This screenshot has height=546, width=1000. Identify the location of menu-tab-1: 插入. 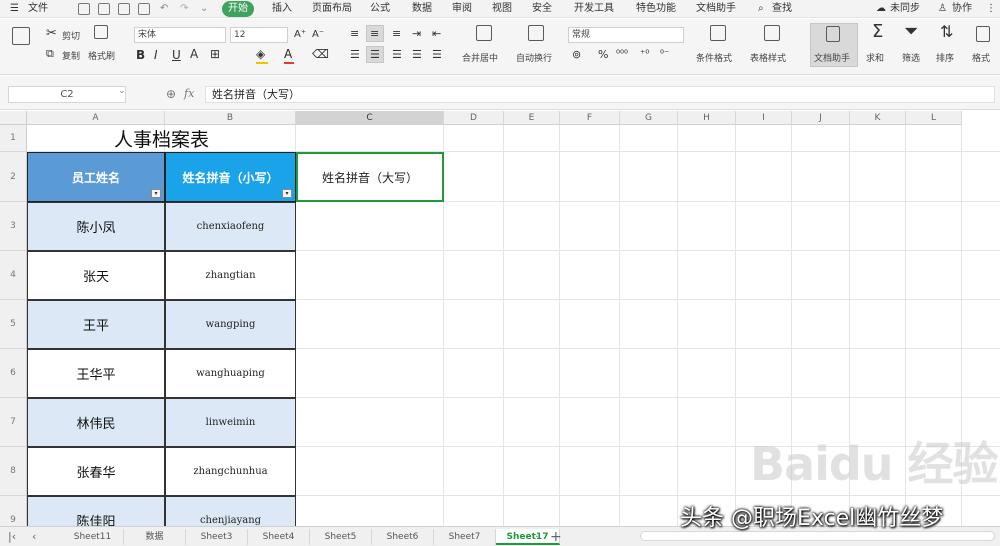
(282, 9).